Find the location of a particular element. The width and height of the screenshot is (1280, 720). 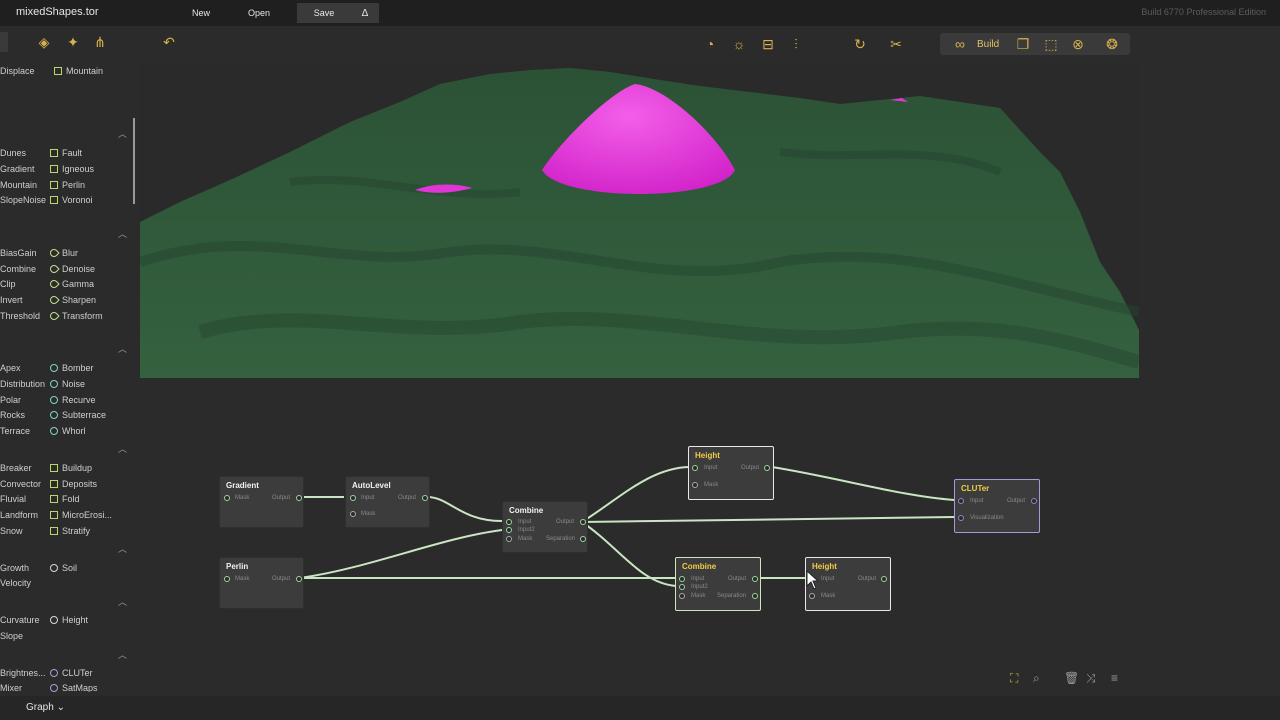

library-item: Whorl is located at coordinates (68, 431).